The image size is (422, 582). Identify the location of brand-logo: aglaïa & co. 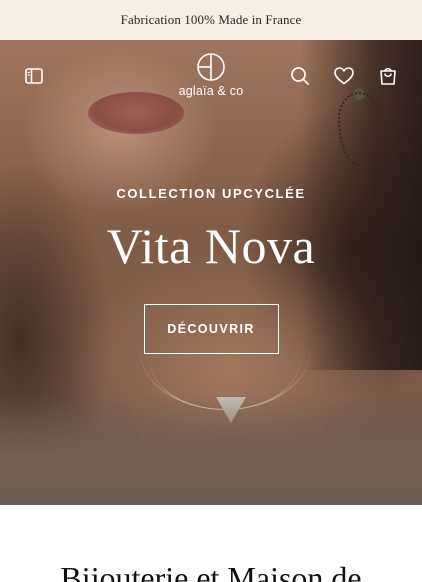
(211, 78).